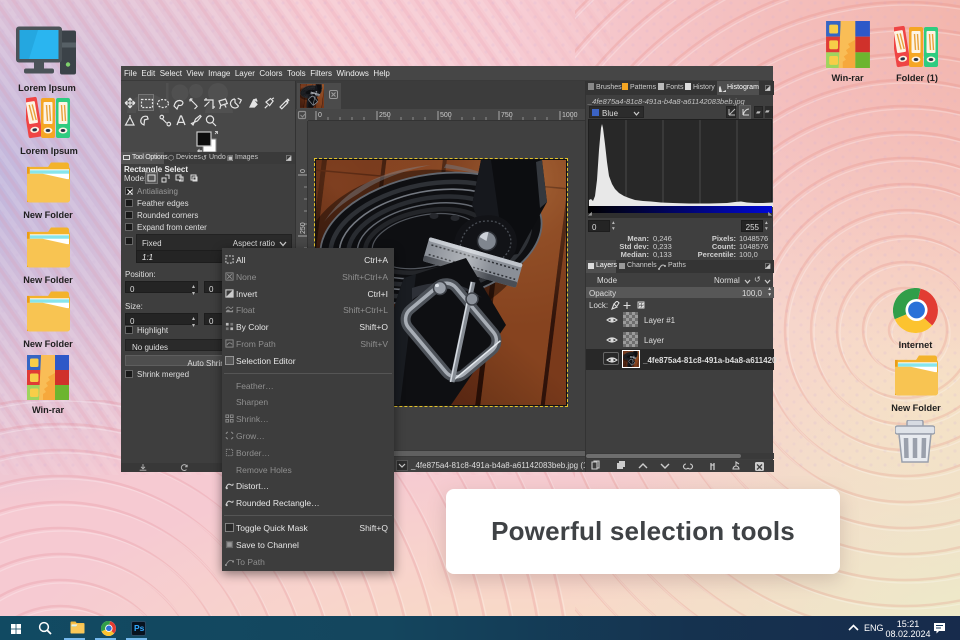  I want to click on svg-text: 500, so click(446, 115).